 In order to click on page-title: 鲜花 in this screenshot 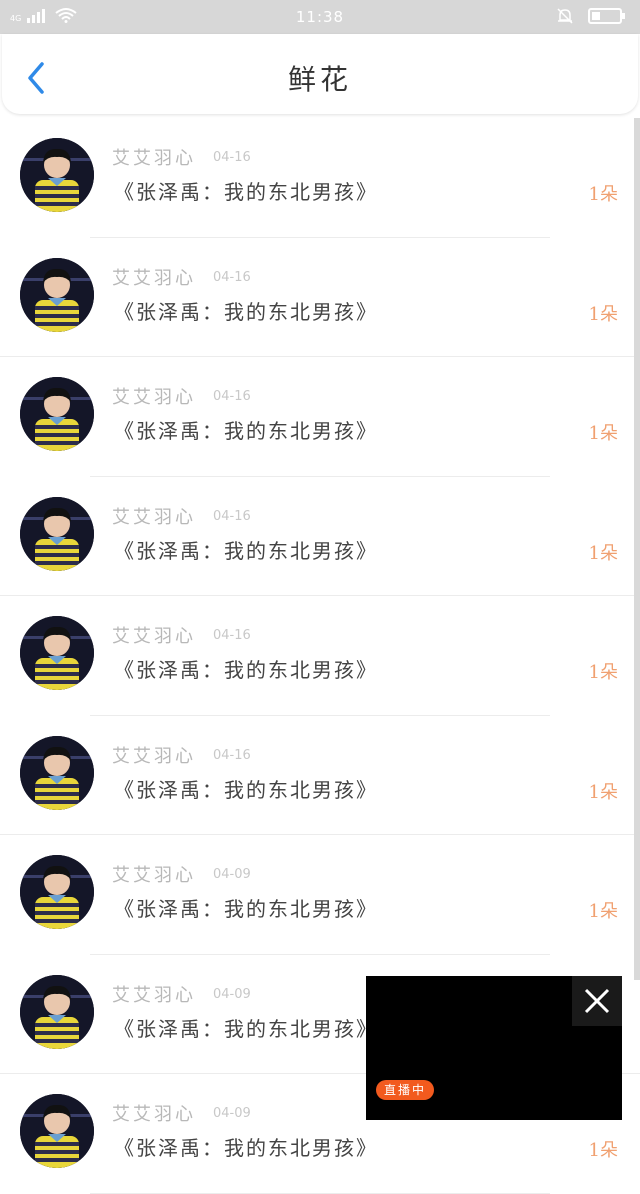, I will do `click(319, 79)`.